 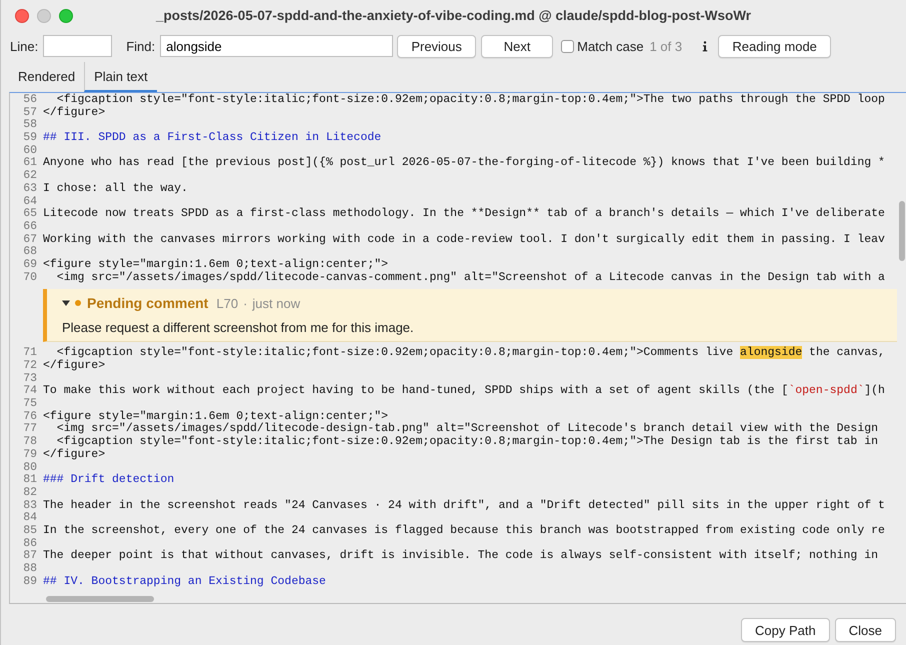 I want to click on line-number: 73, so click(x=30, y=378).